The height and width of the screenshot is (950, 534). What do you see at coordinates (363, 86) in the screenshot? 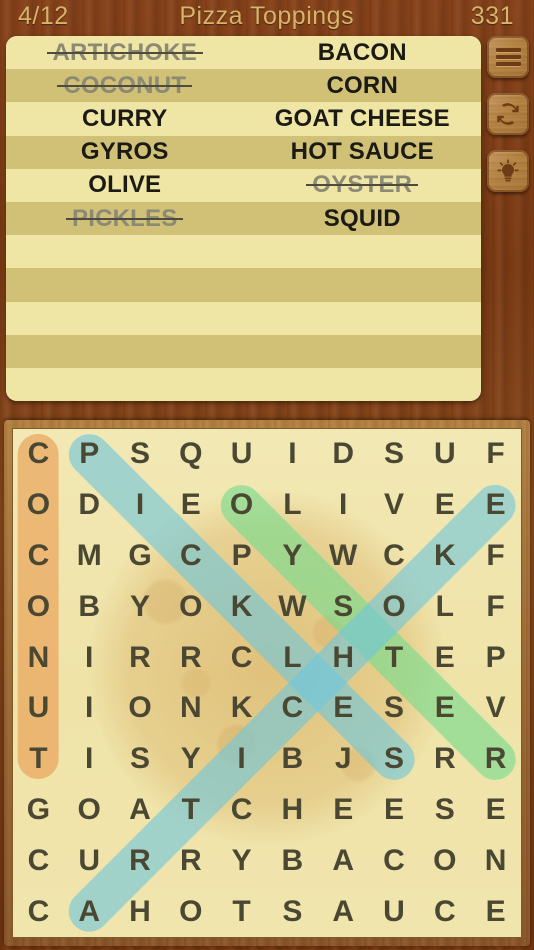
I see `word-list-item: CORN` at bounding box center [363, 86].